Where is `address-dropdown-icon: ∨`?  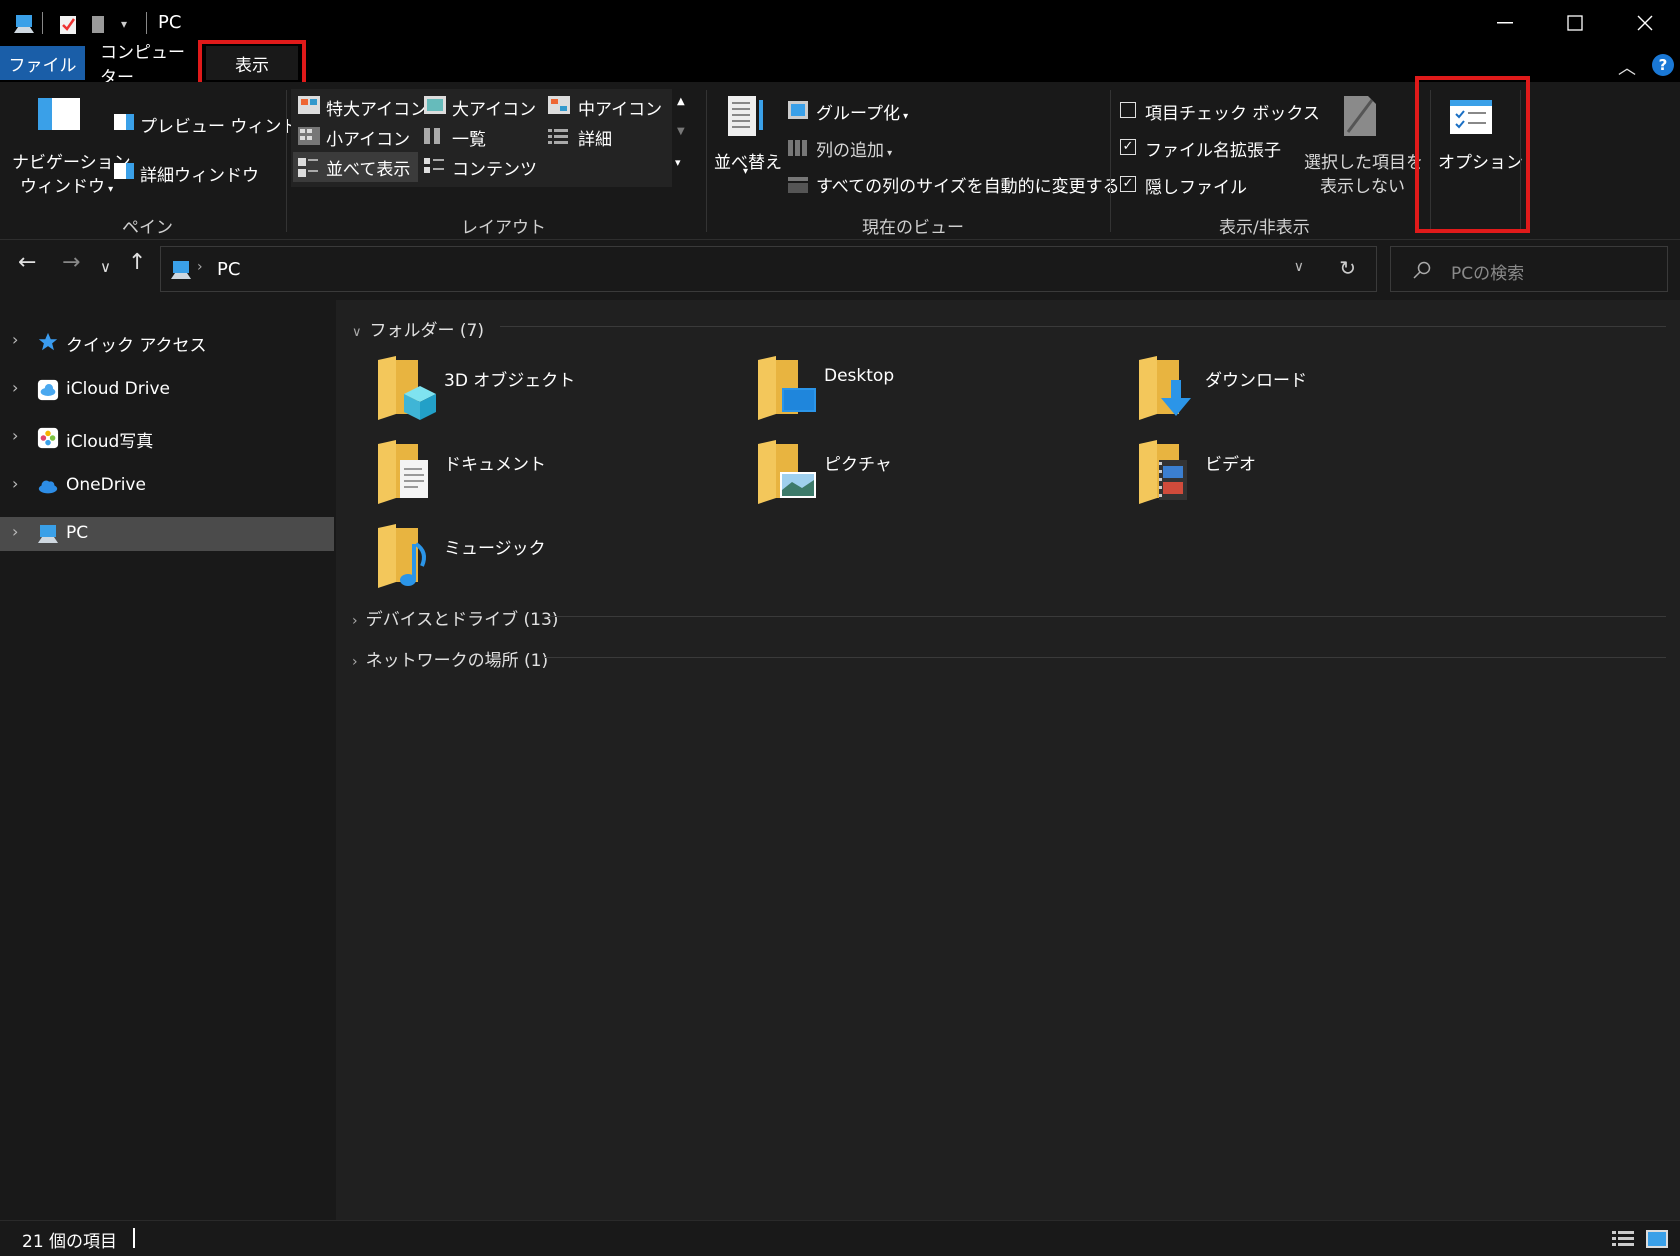
address-dropdown-icon: ∨ is located at coordinates (1299, 267).